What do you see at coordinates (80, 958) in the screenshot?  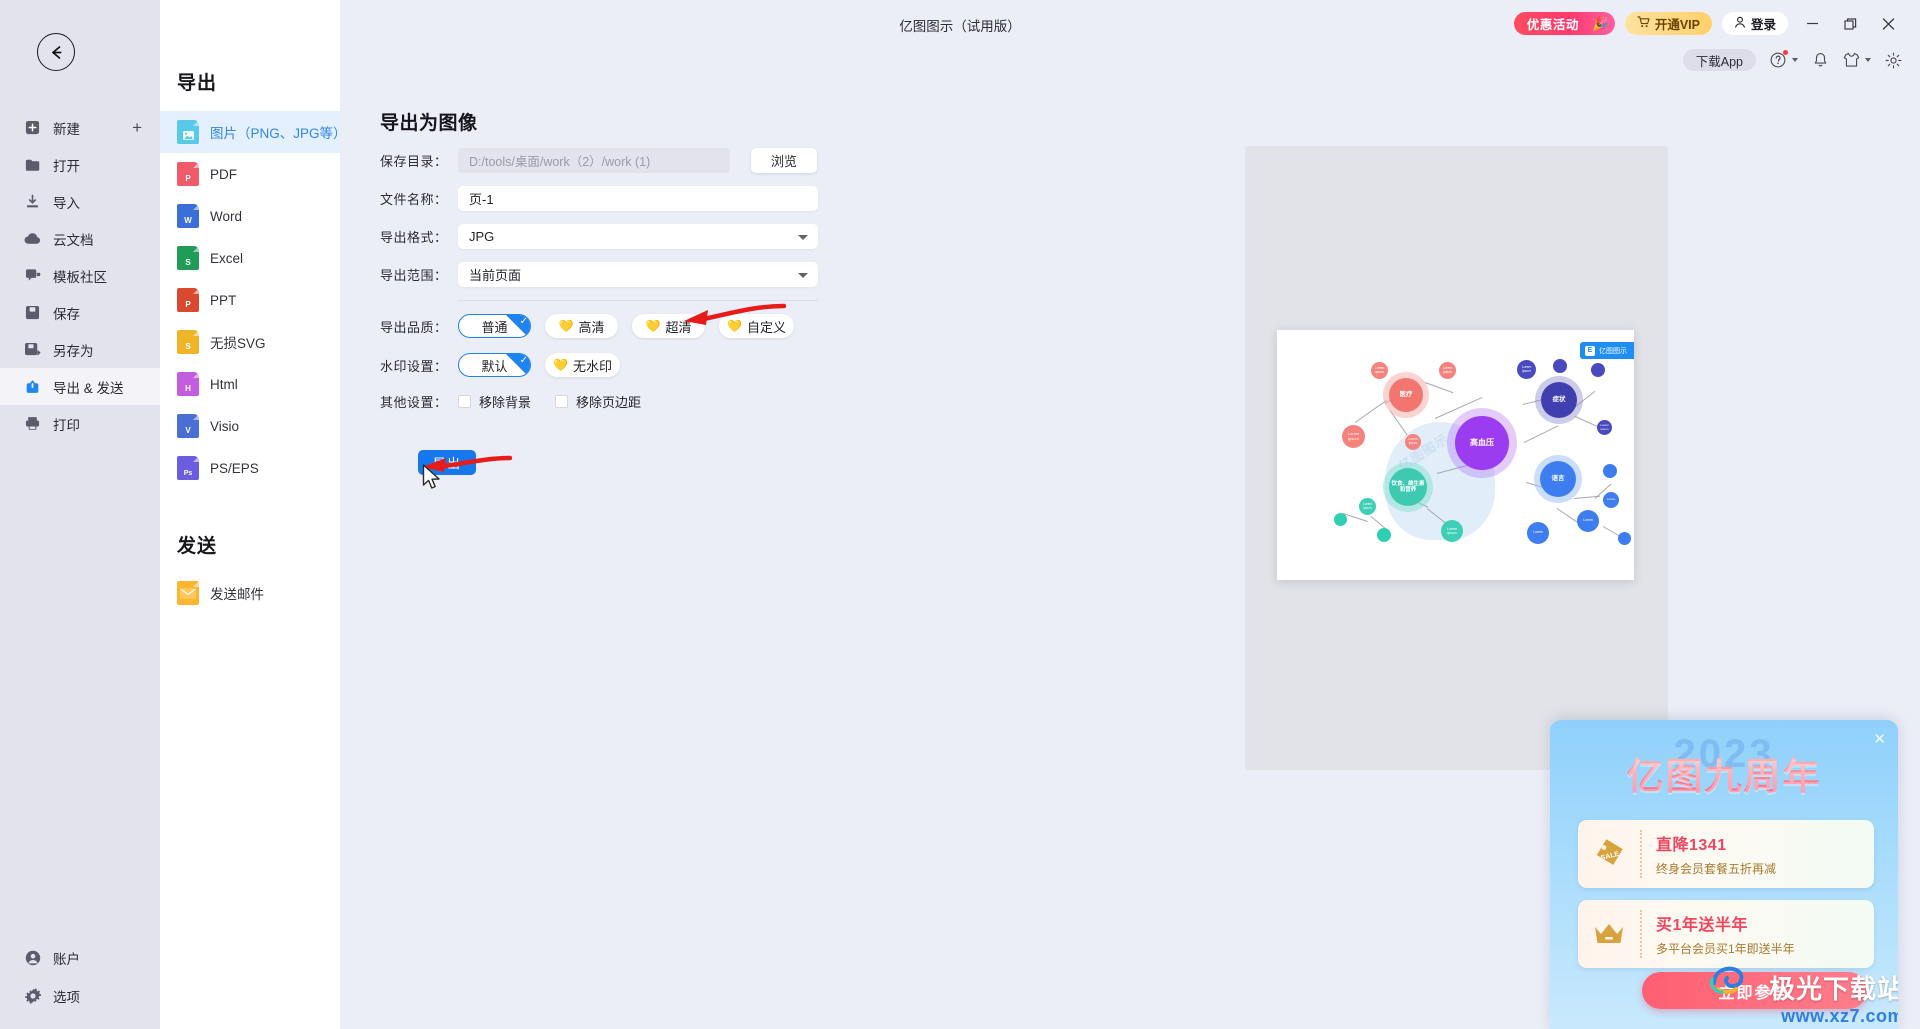 I see `sidebar-item-account: 账户` at bounding box center [80, 958].